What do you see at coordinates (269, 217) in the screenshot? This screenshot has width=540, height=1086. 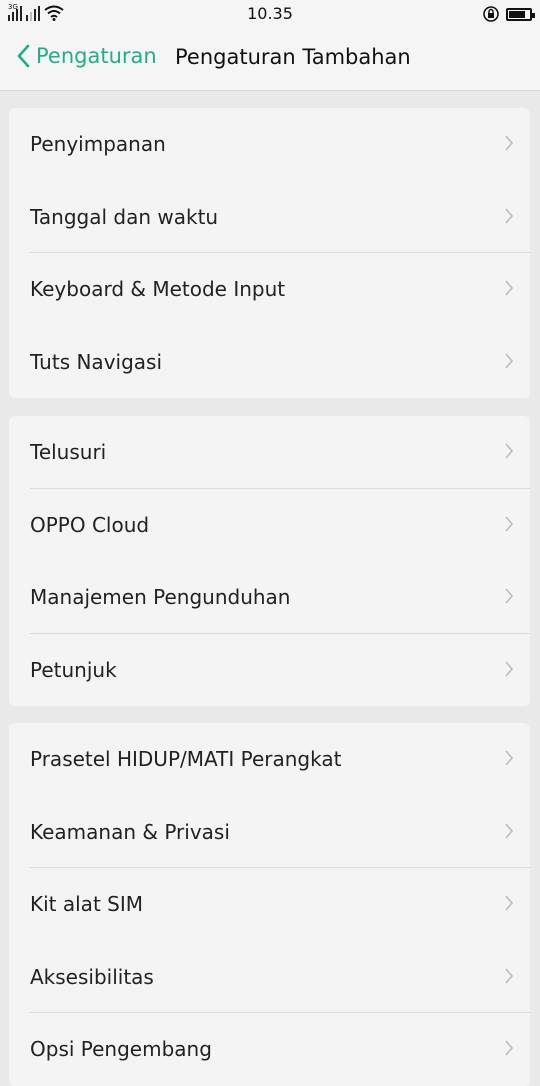 I see `list-item-tanggal-dan-waktu: Tanggal dan waktu` at bounding box center [269, 217].